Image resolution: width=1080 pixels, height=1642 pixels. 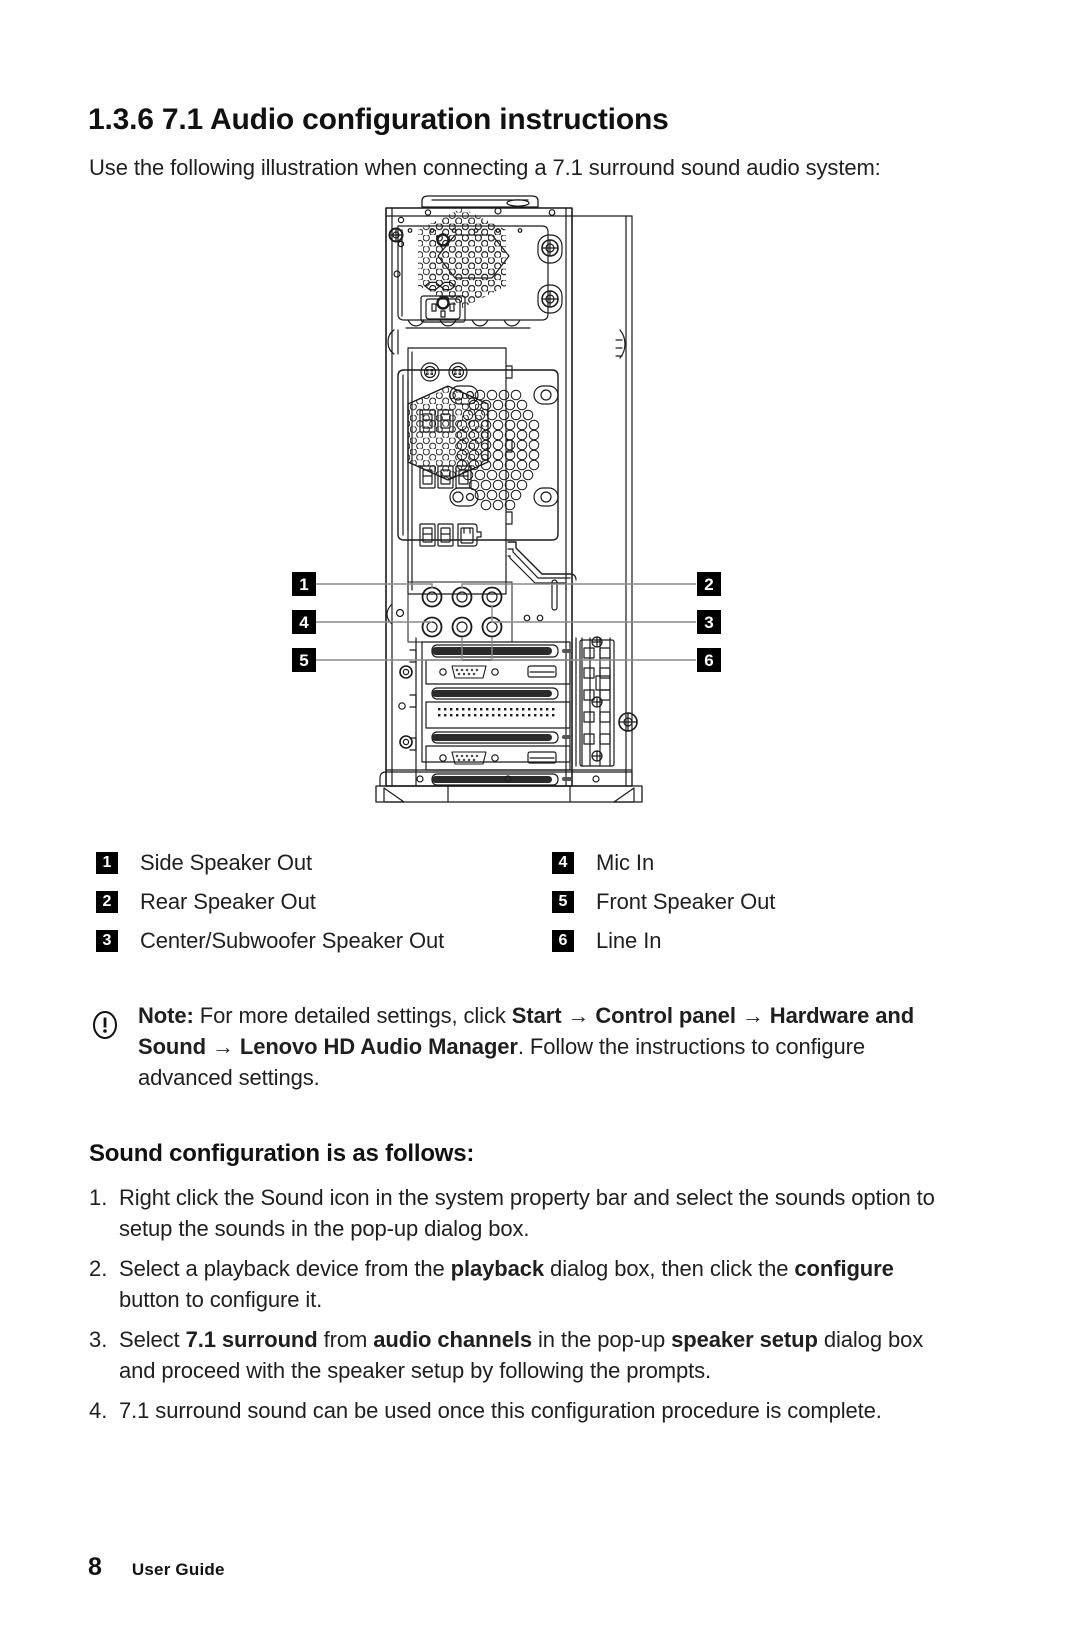 I want to click on step-2-seg-1: playback, so click(x=497, y=1268).